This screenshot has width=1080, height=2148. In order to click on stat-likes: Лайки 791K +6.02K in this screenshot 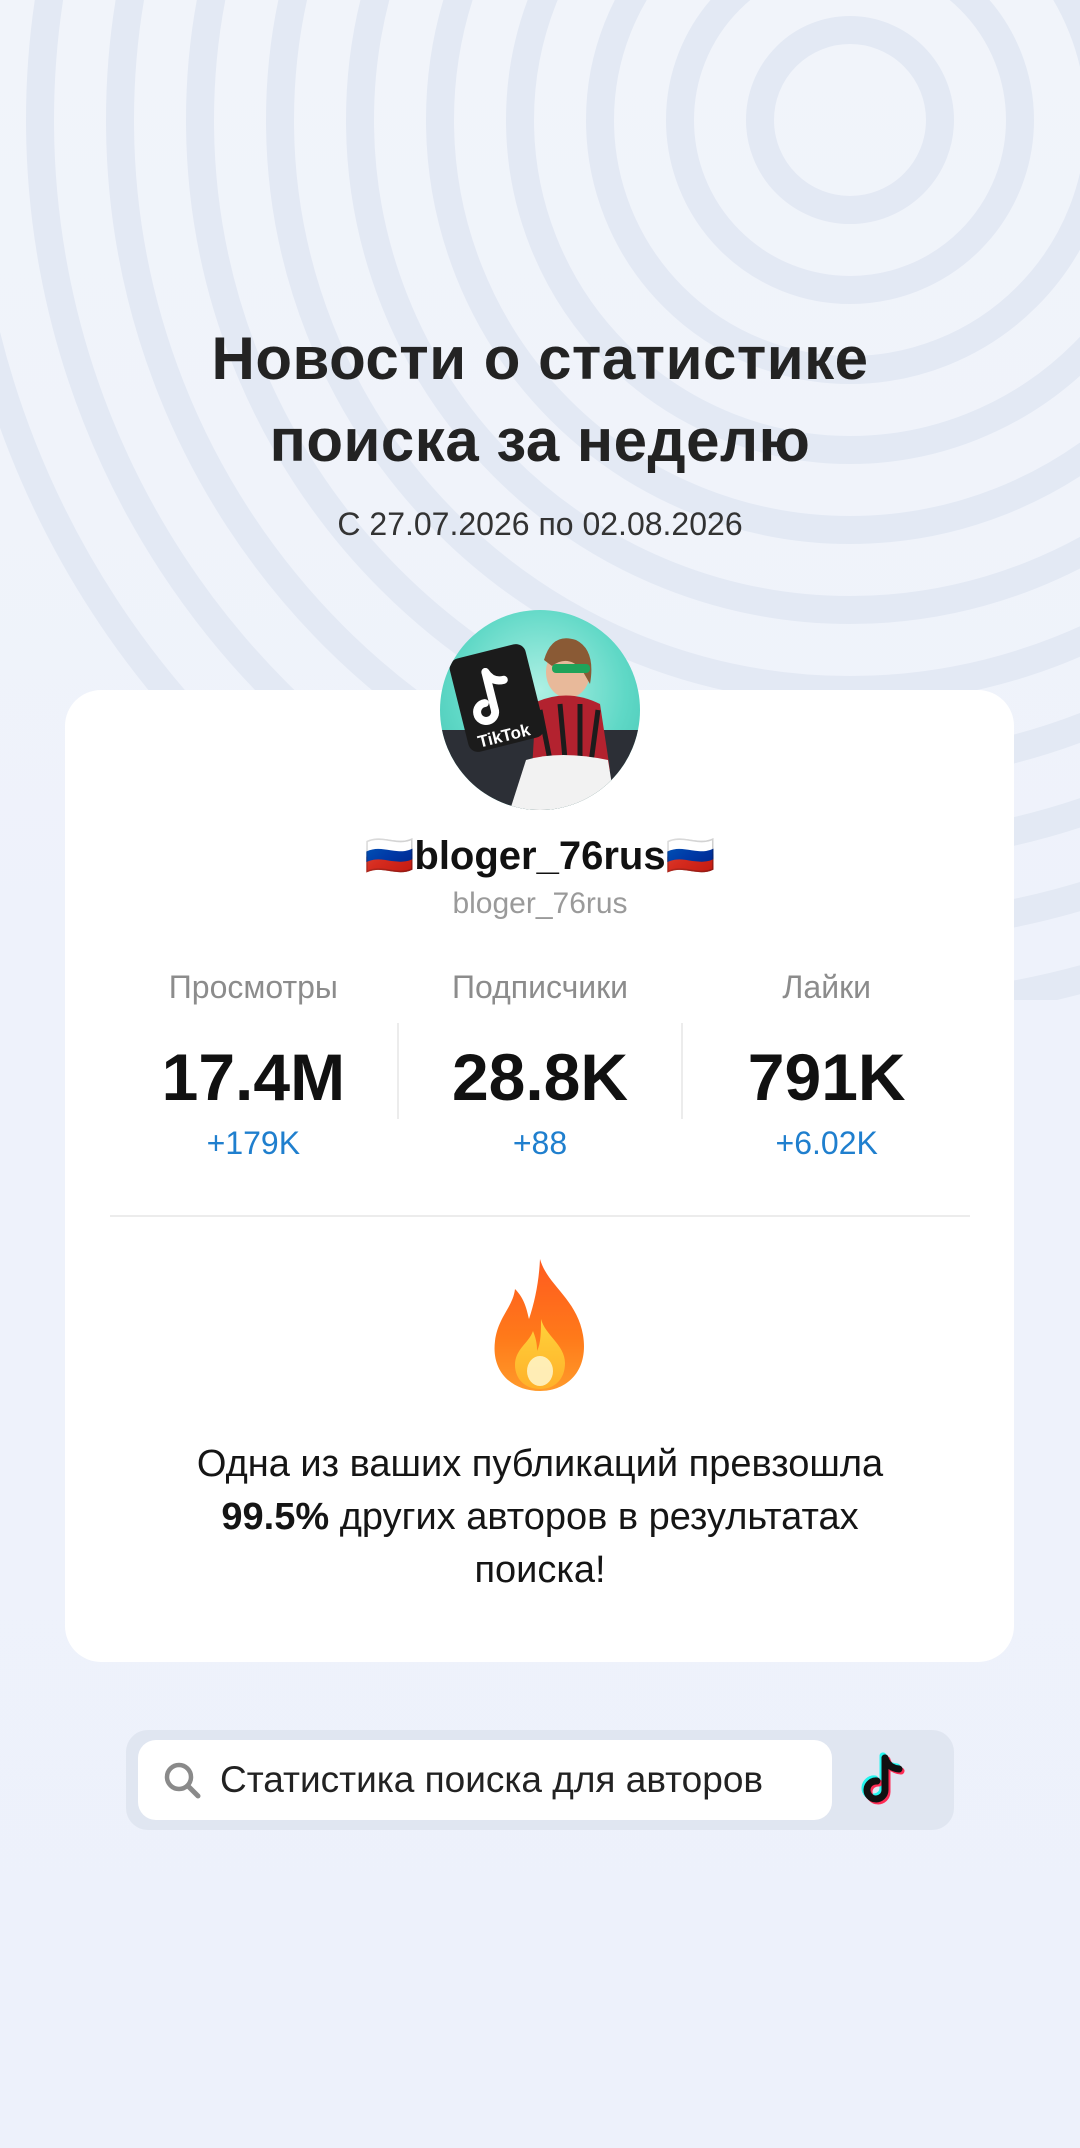, I will do `click(826, 1064)`.